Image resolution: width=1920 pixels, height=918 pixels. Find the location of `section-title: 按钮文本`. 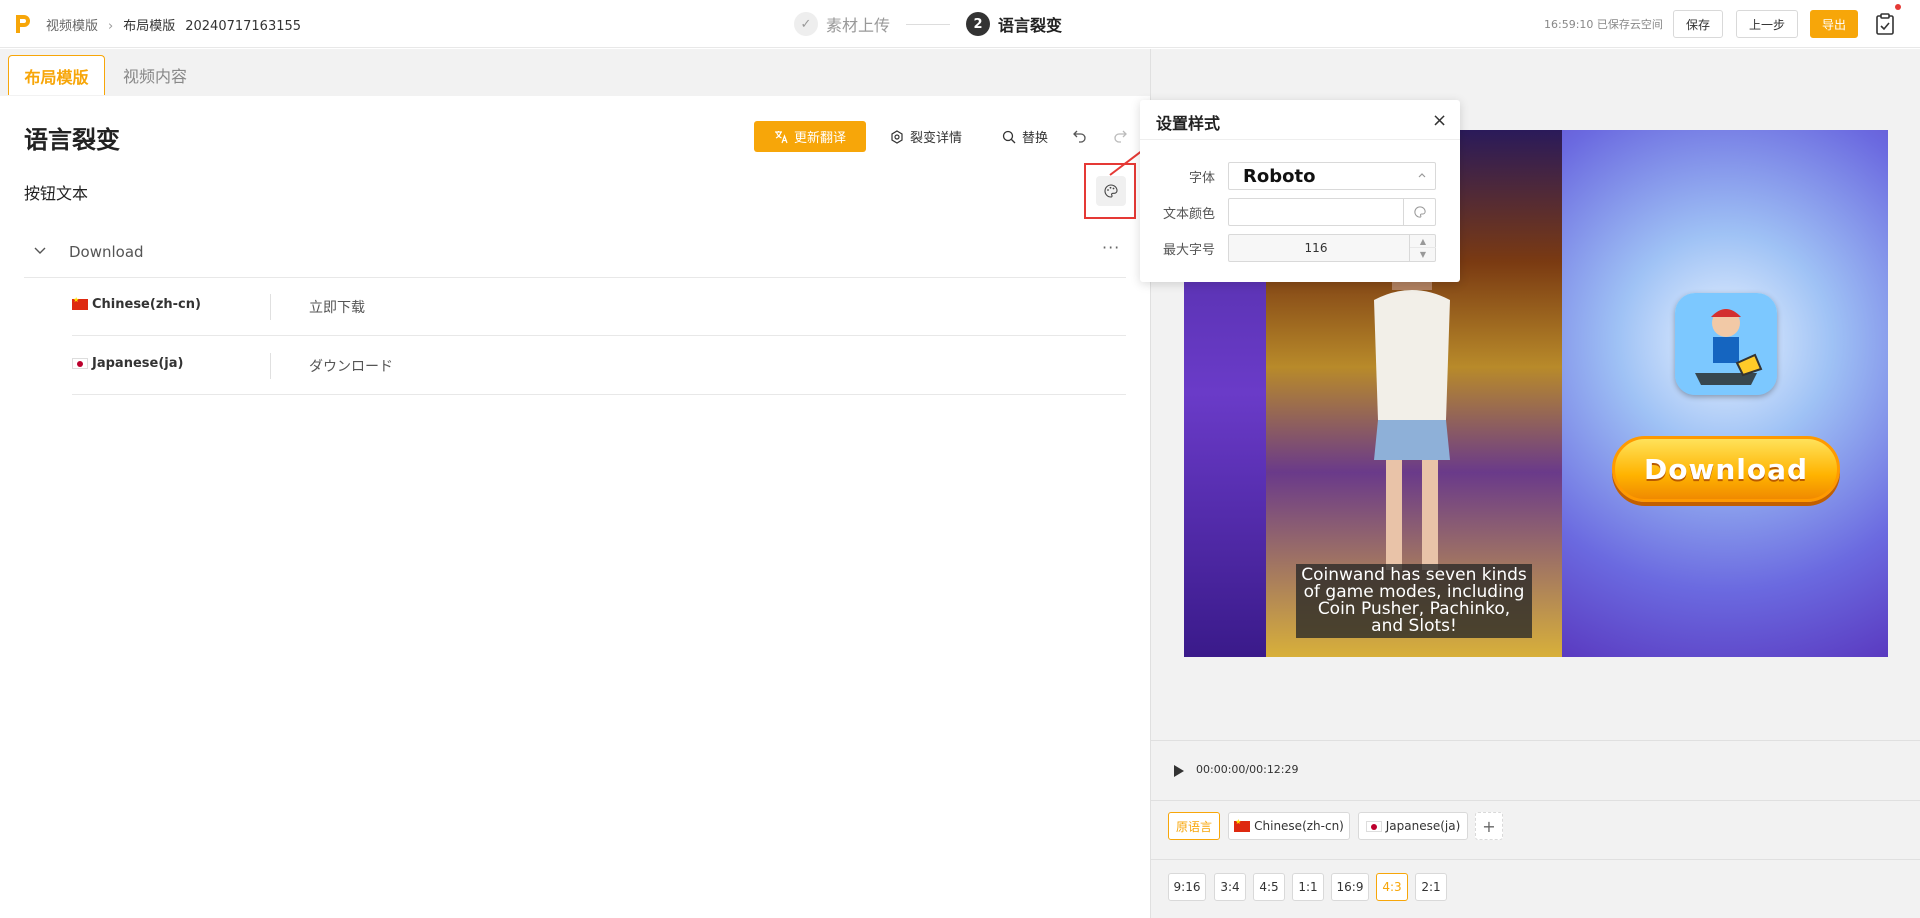

section-title: 按钮文本 is located at coordinates (56, 193).